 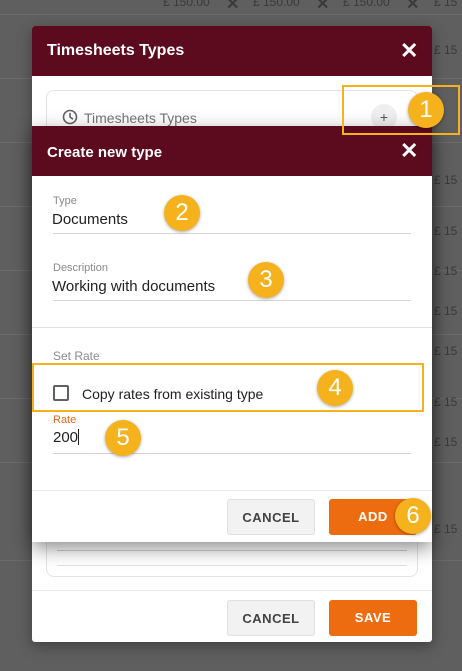 I want to click on description-field-value: Working with documents, so click(x=133, y=286).